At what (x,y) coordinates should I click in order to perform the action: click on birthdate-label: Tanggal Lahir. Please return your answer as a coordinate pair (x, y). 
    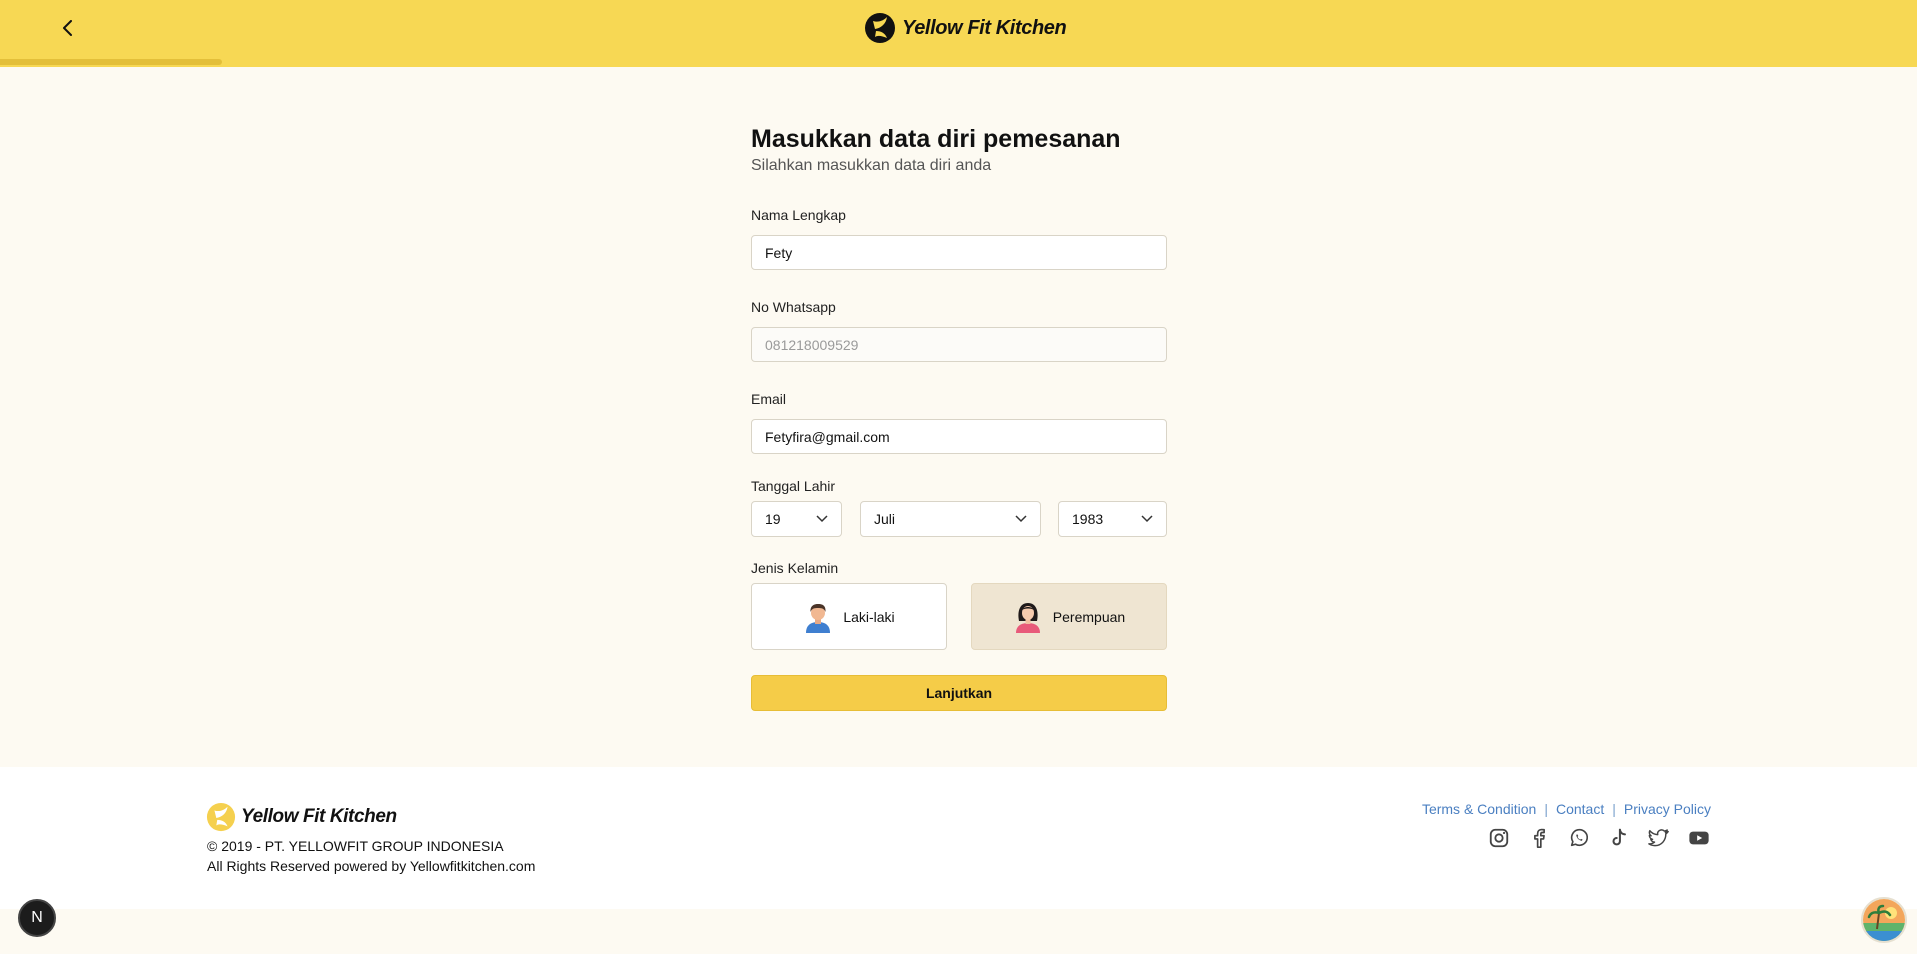
    Looking at the image, I should click on (793, 486).